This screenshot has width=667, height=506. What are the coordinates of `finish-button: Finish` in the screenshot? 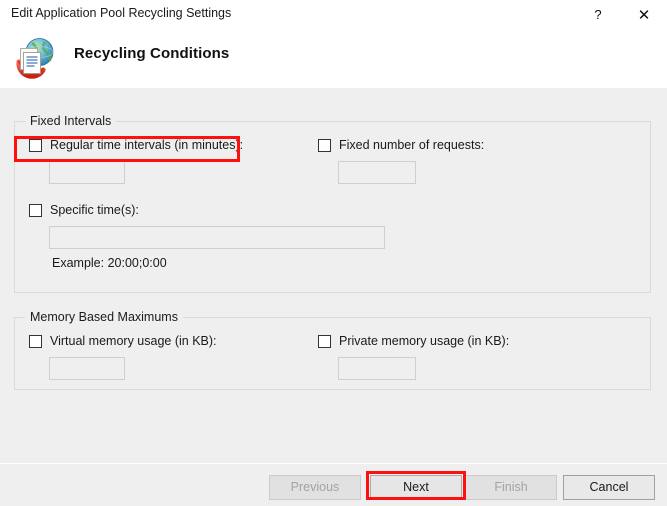 It's located at (511, 487).